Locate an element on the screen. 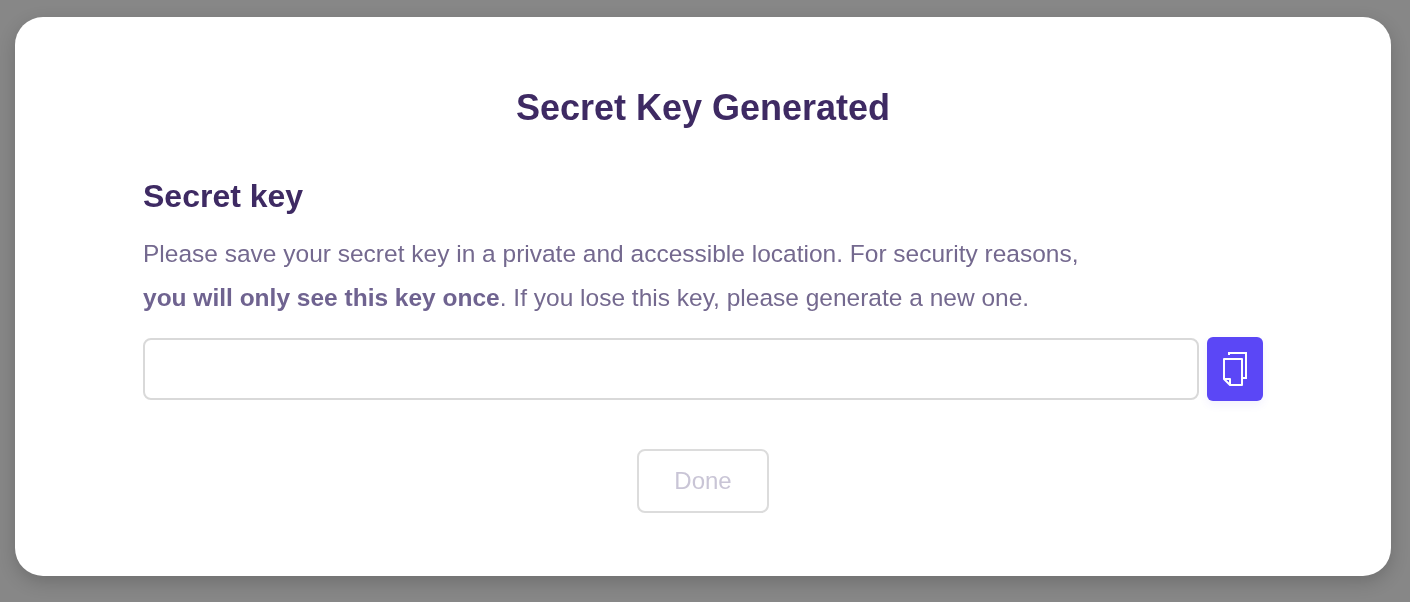 The height and width of the screenshot is (602, 1410). copy-icon is located at coordinates (1234, 369).